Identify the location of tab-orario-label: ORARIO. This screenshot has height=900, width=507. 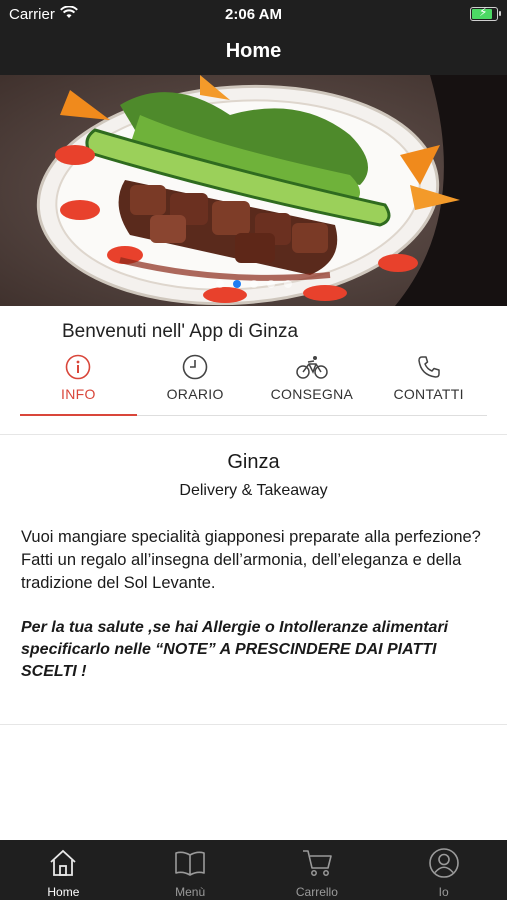
(195, 394).